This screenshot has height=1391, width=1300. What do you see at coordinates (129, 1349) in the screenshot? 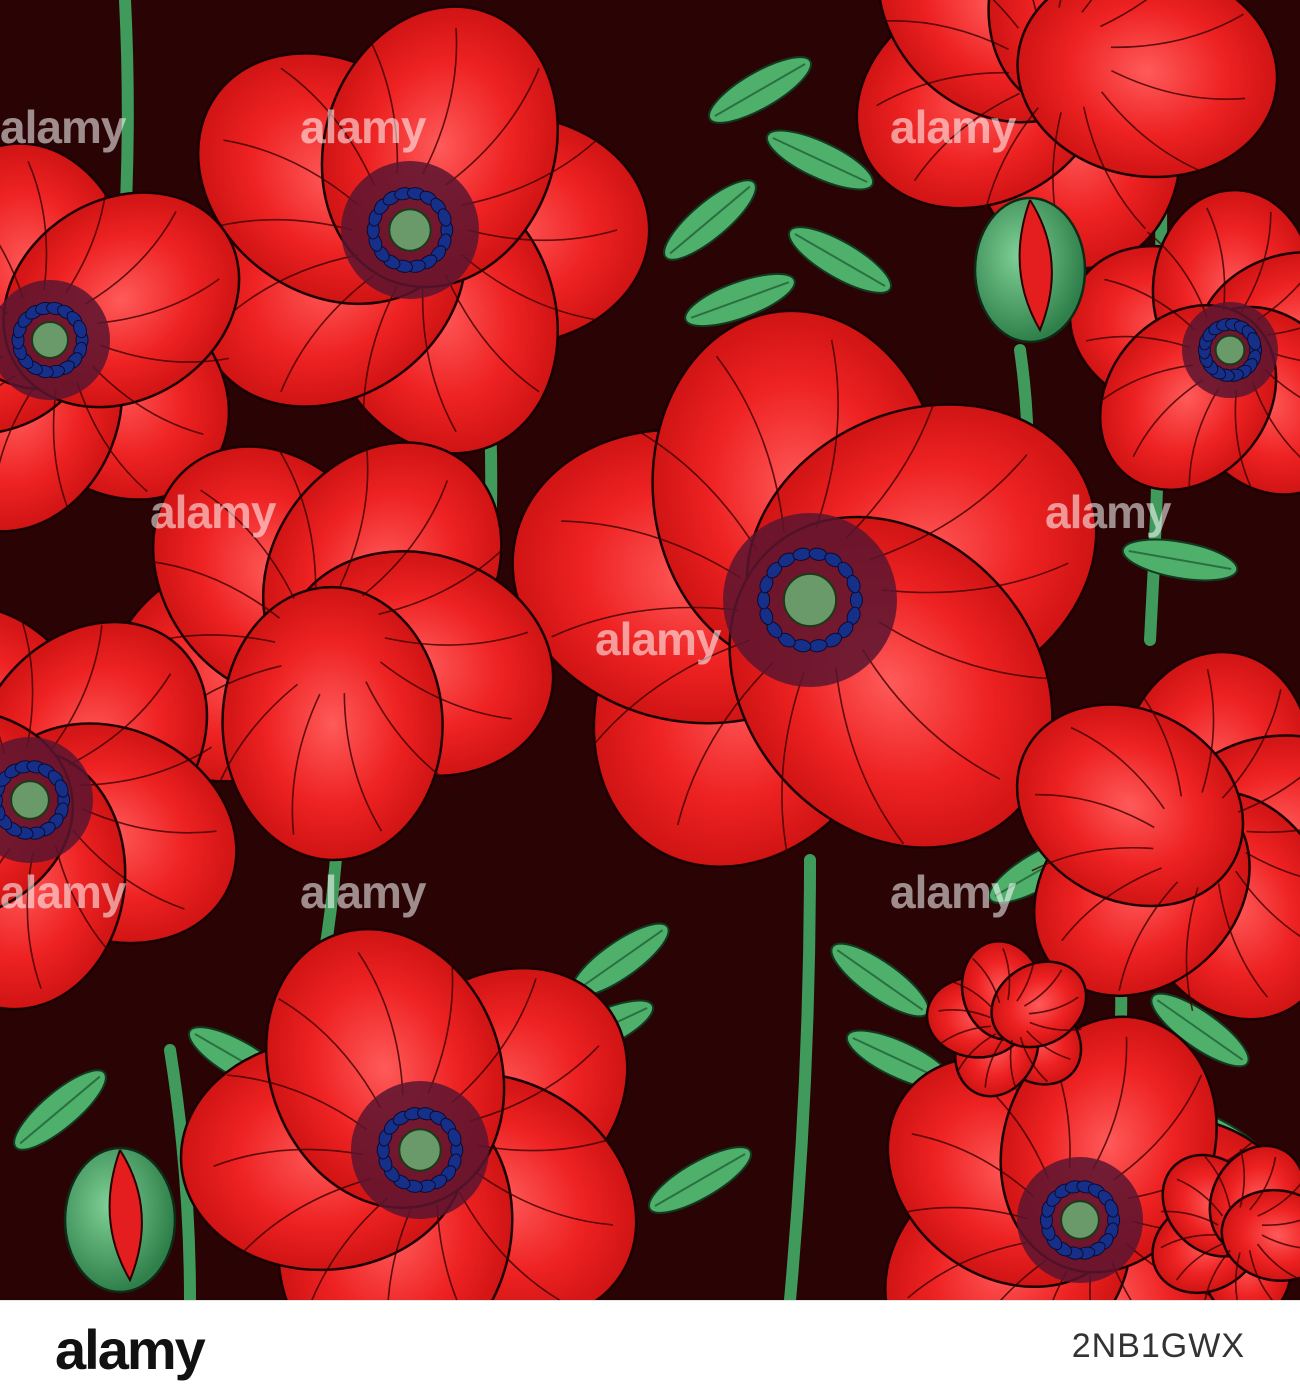
I see `alamy-logo: alamy` at bounding box center [129, 1349].